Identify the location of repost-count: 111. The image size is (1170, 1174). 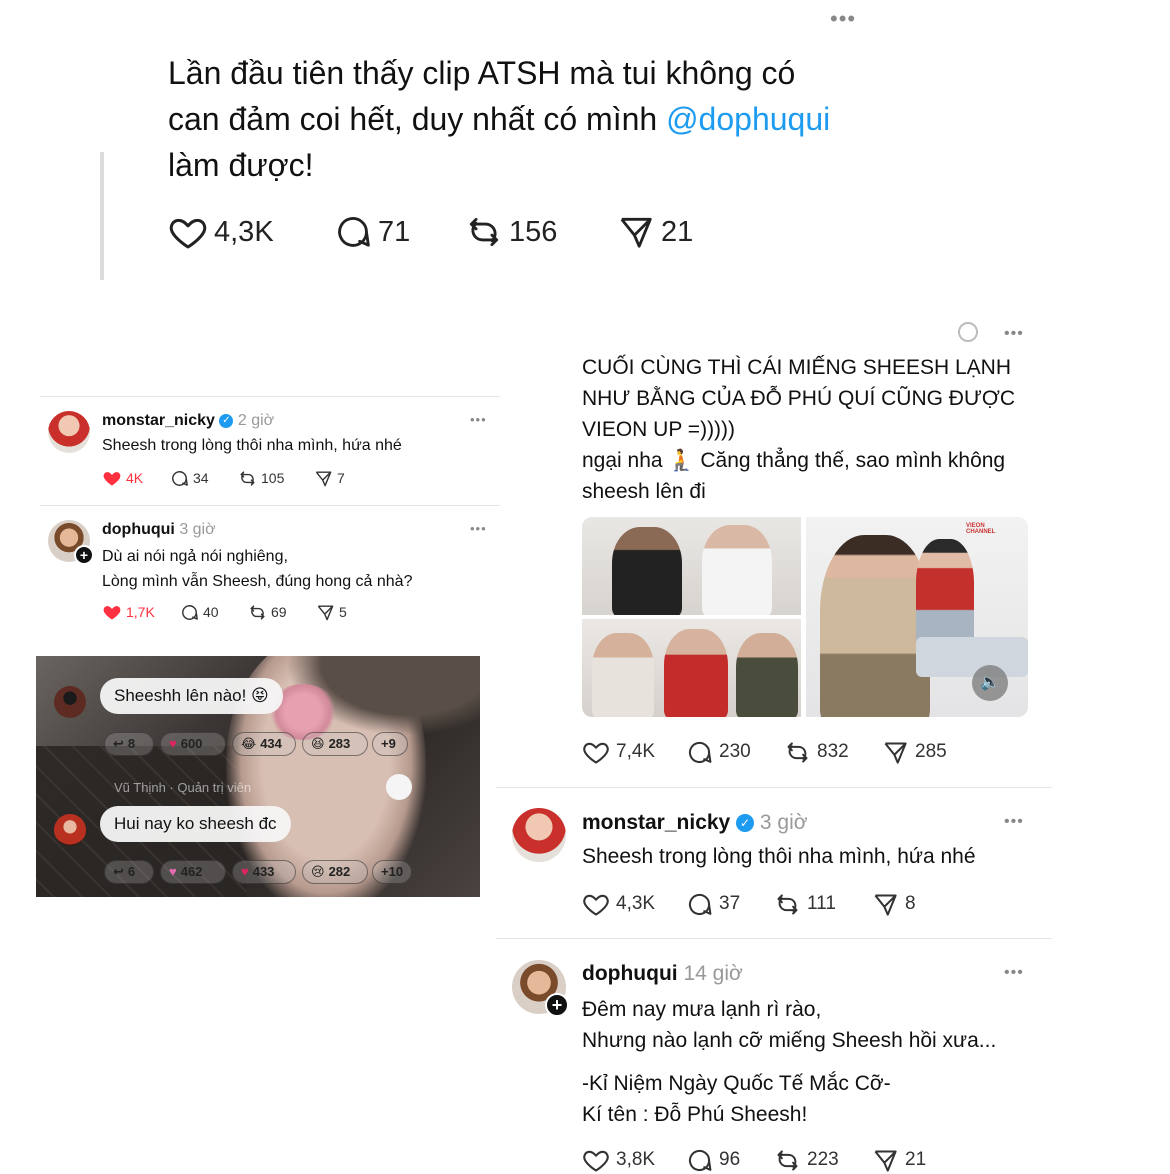
(821, 903).